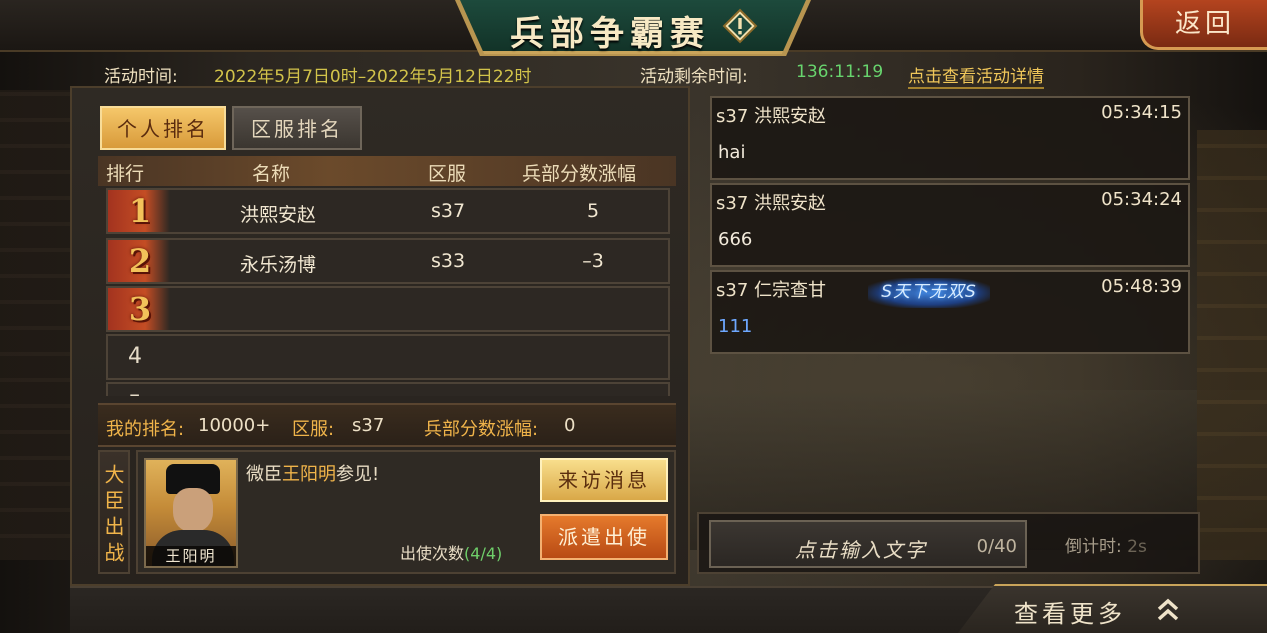  I want to click on title-plate: 兵部争霸赛, so click(633, 27).